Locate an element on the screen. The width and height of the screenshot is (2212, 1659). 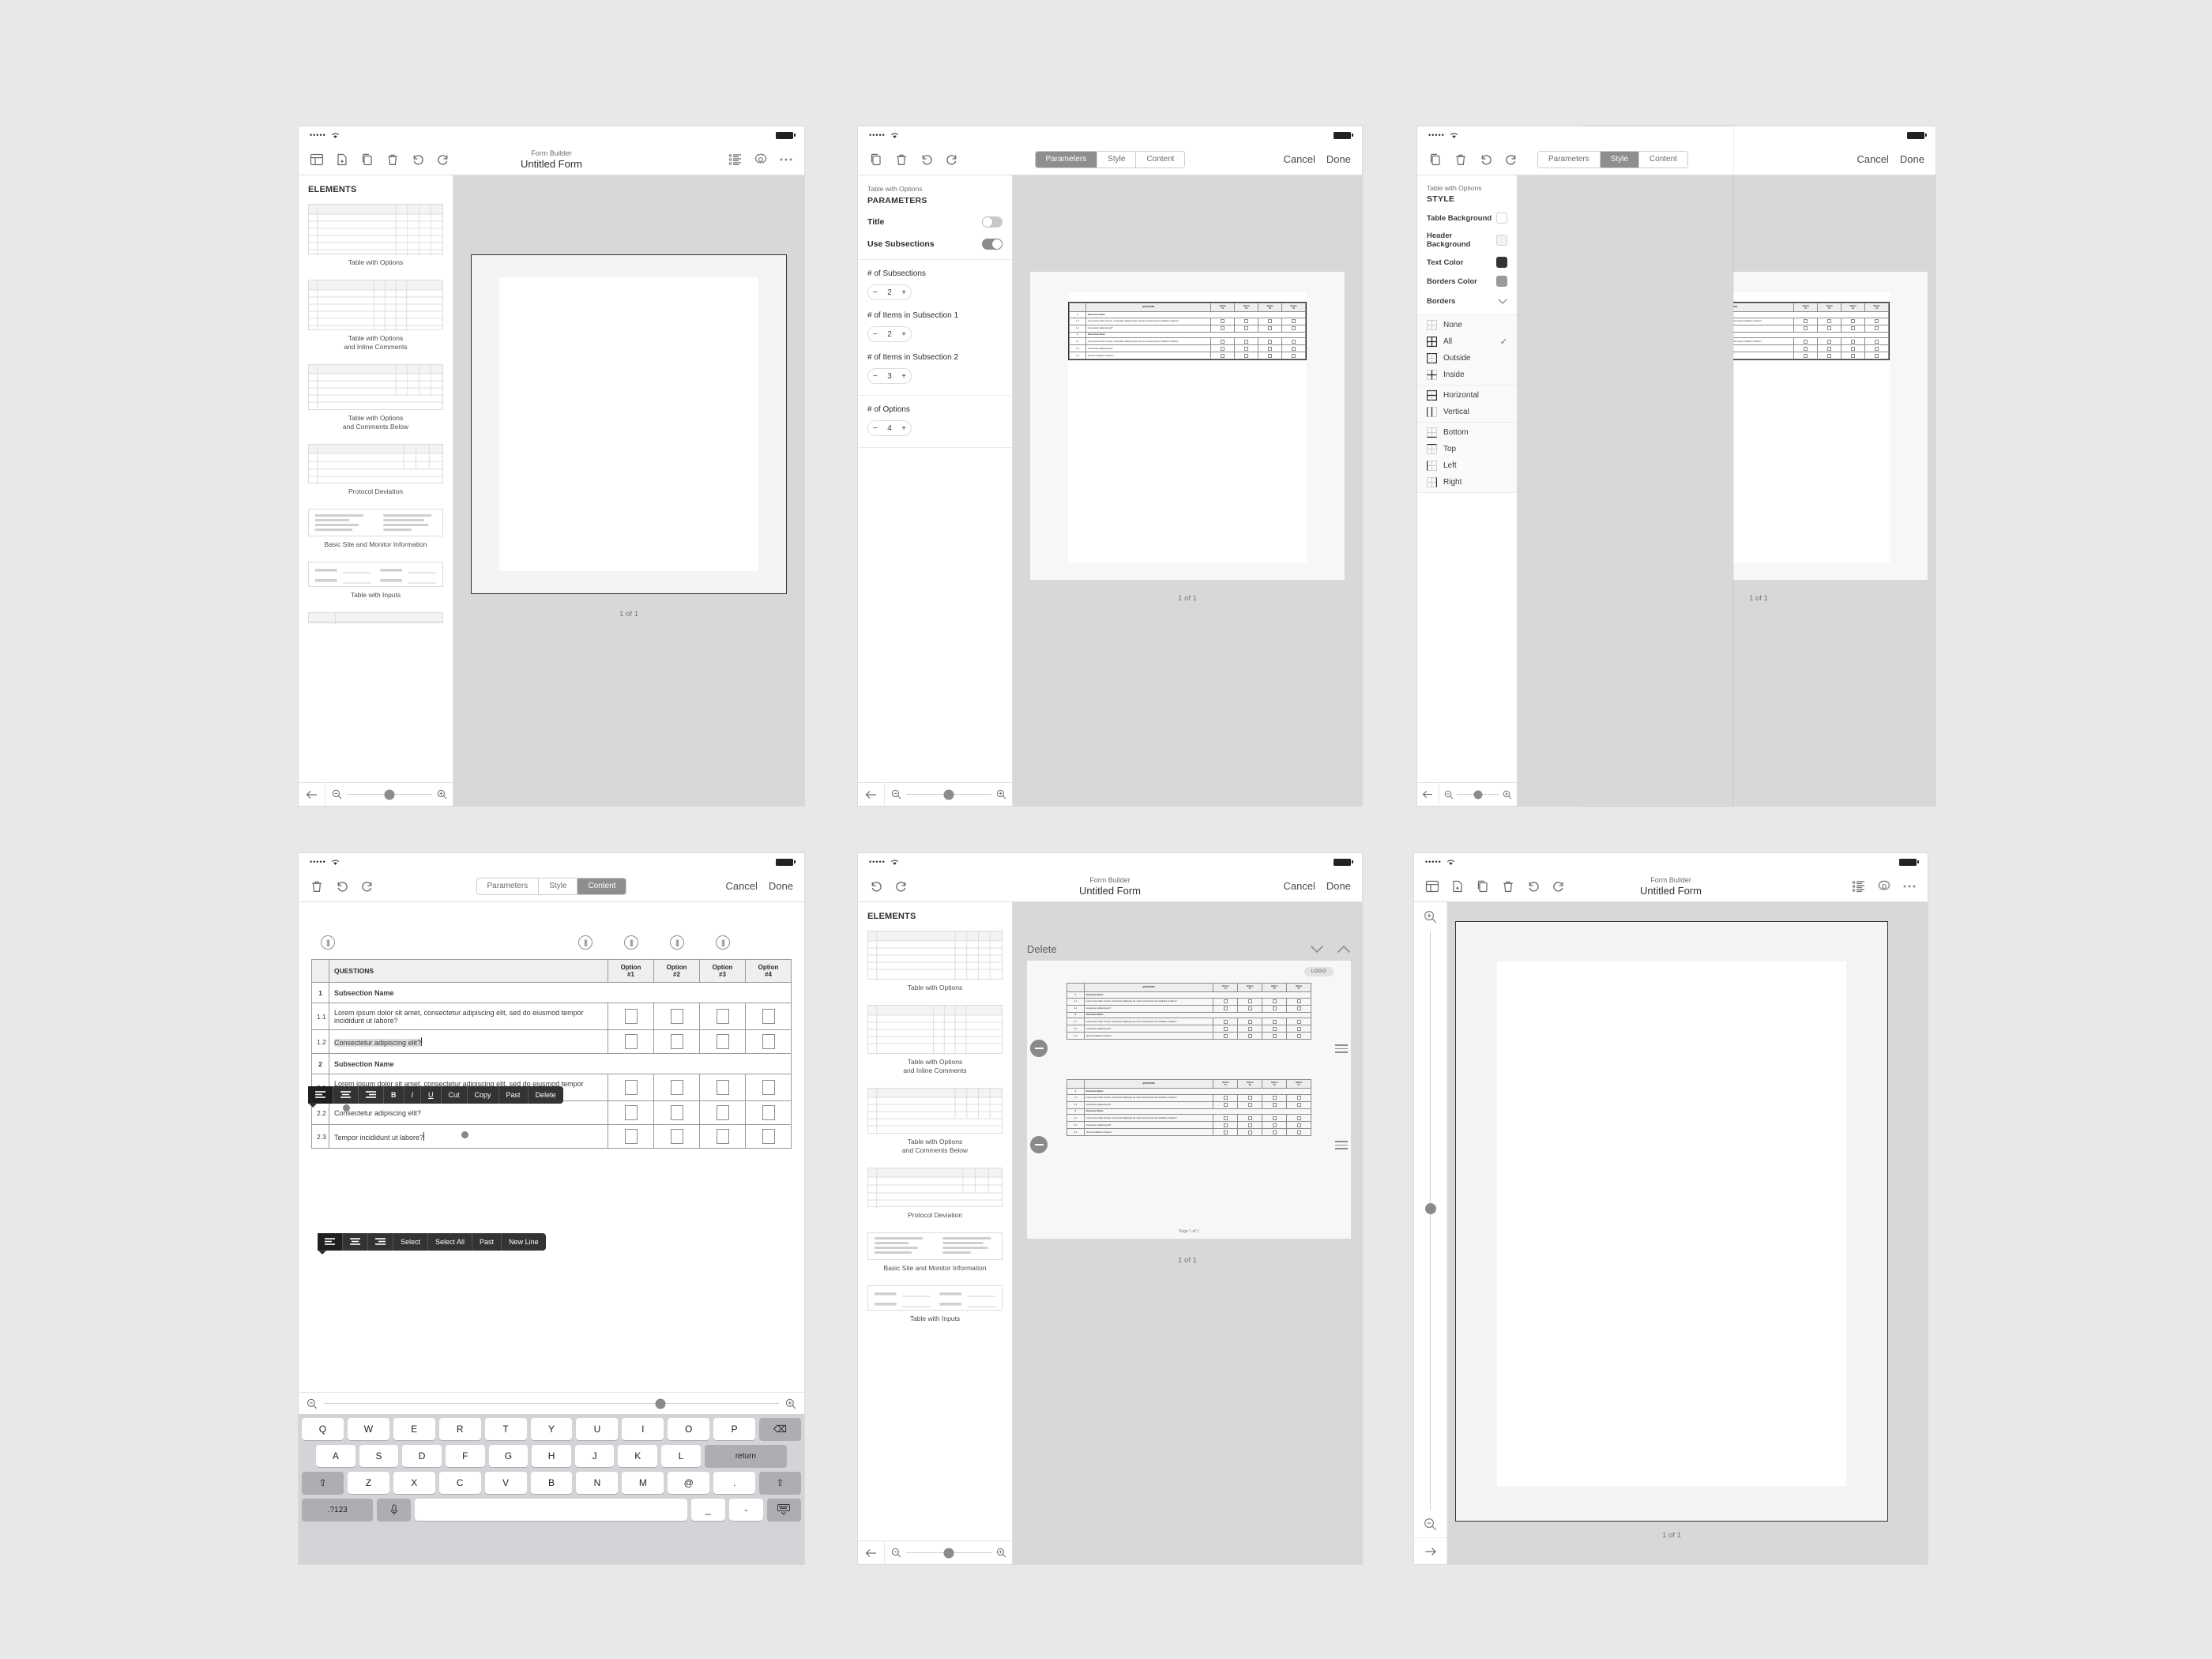
format-context-toolbar: B I U Cut Copy Past Delete is located at coordinates (436, 1097).